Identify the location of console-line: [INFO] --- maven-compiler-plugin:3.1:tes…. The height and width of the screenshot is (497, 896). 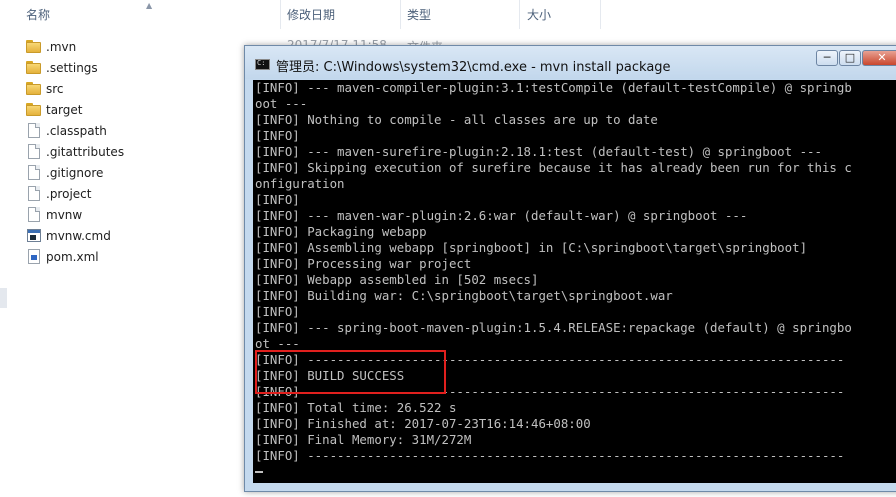
(553, 87).